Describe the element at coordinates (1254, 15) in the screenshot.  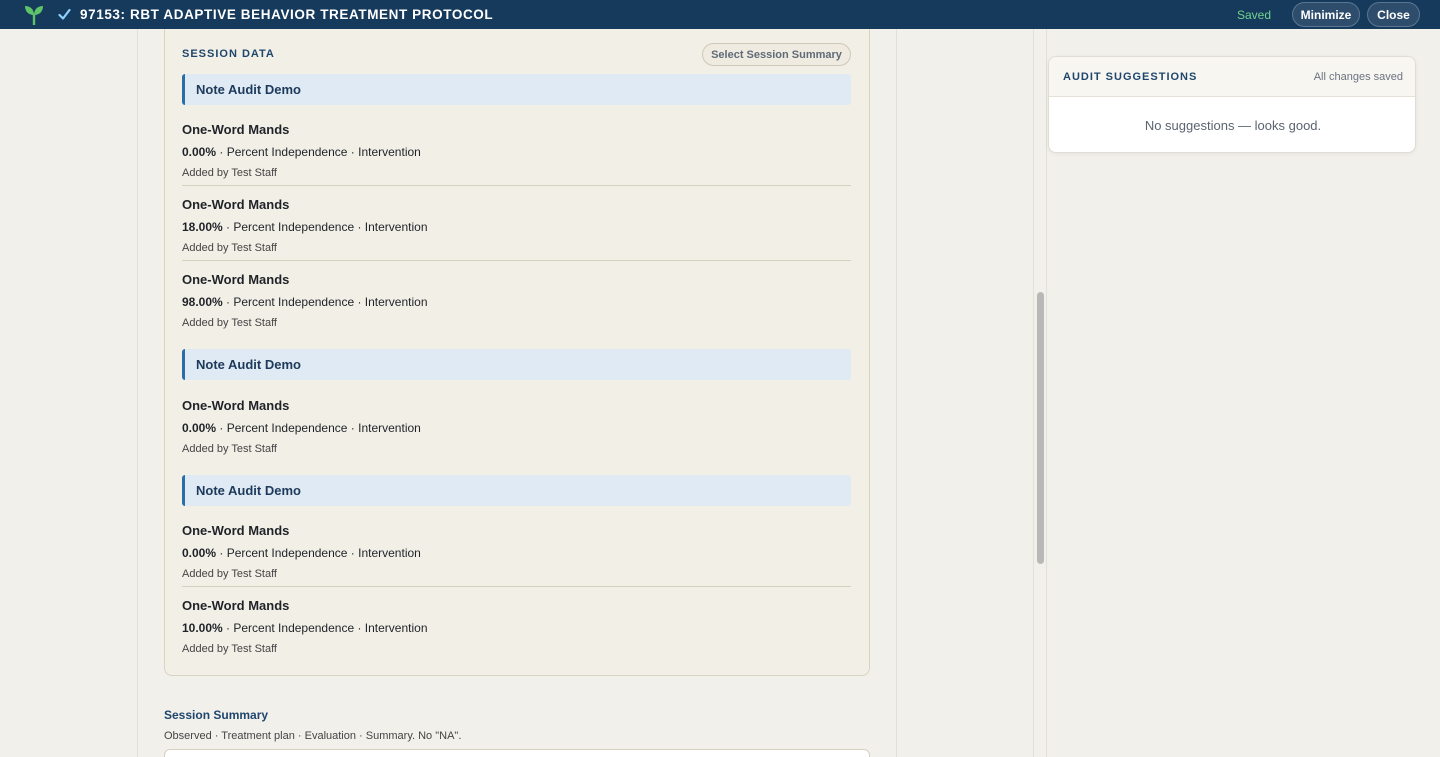
I see `saved-status: Saved` at that location.